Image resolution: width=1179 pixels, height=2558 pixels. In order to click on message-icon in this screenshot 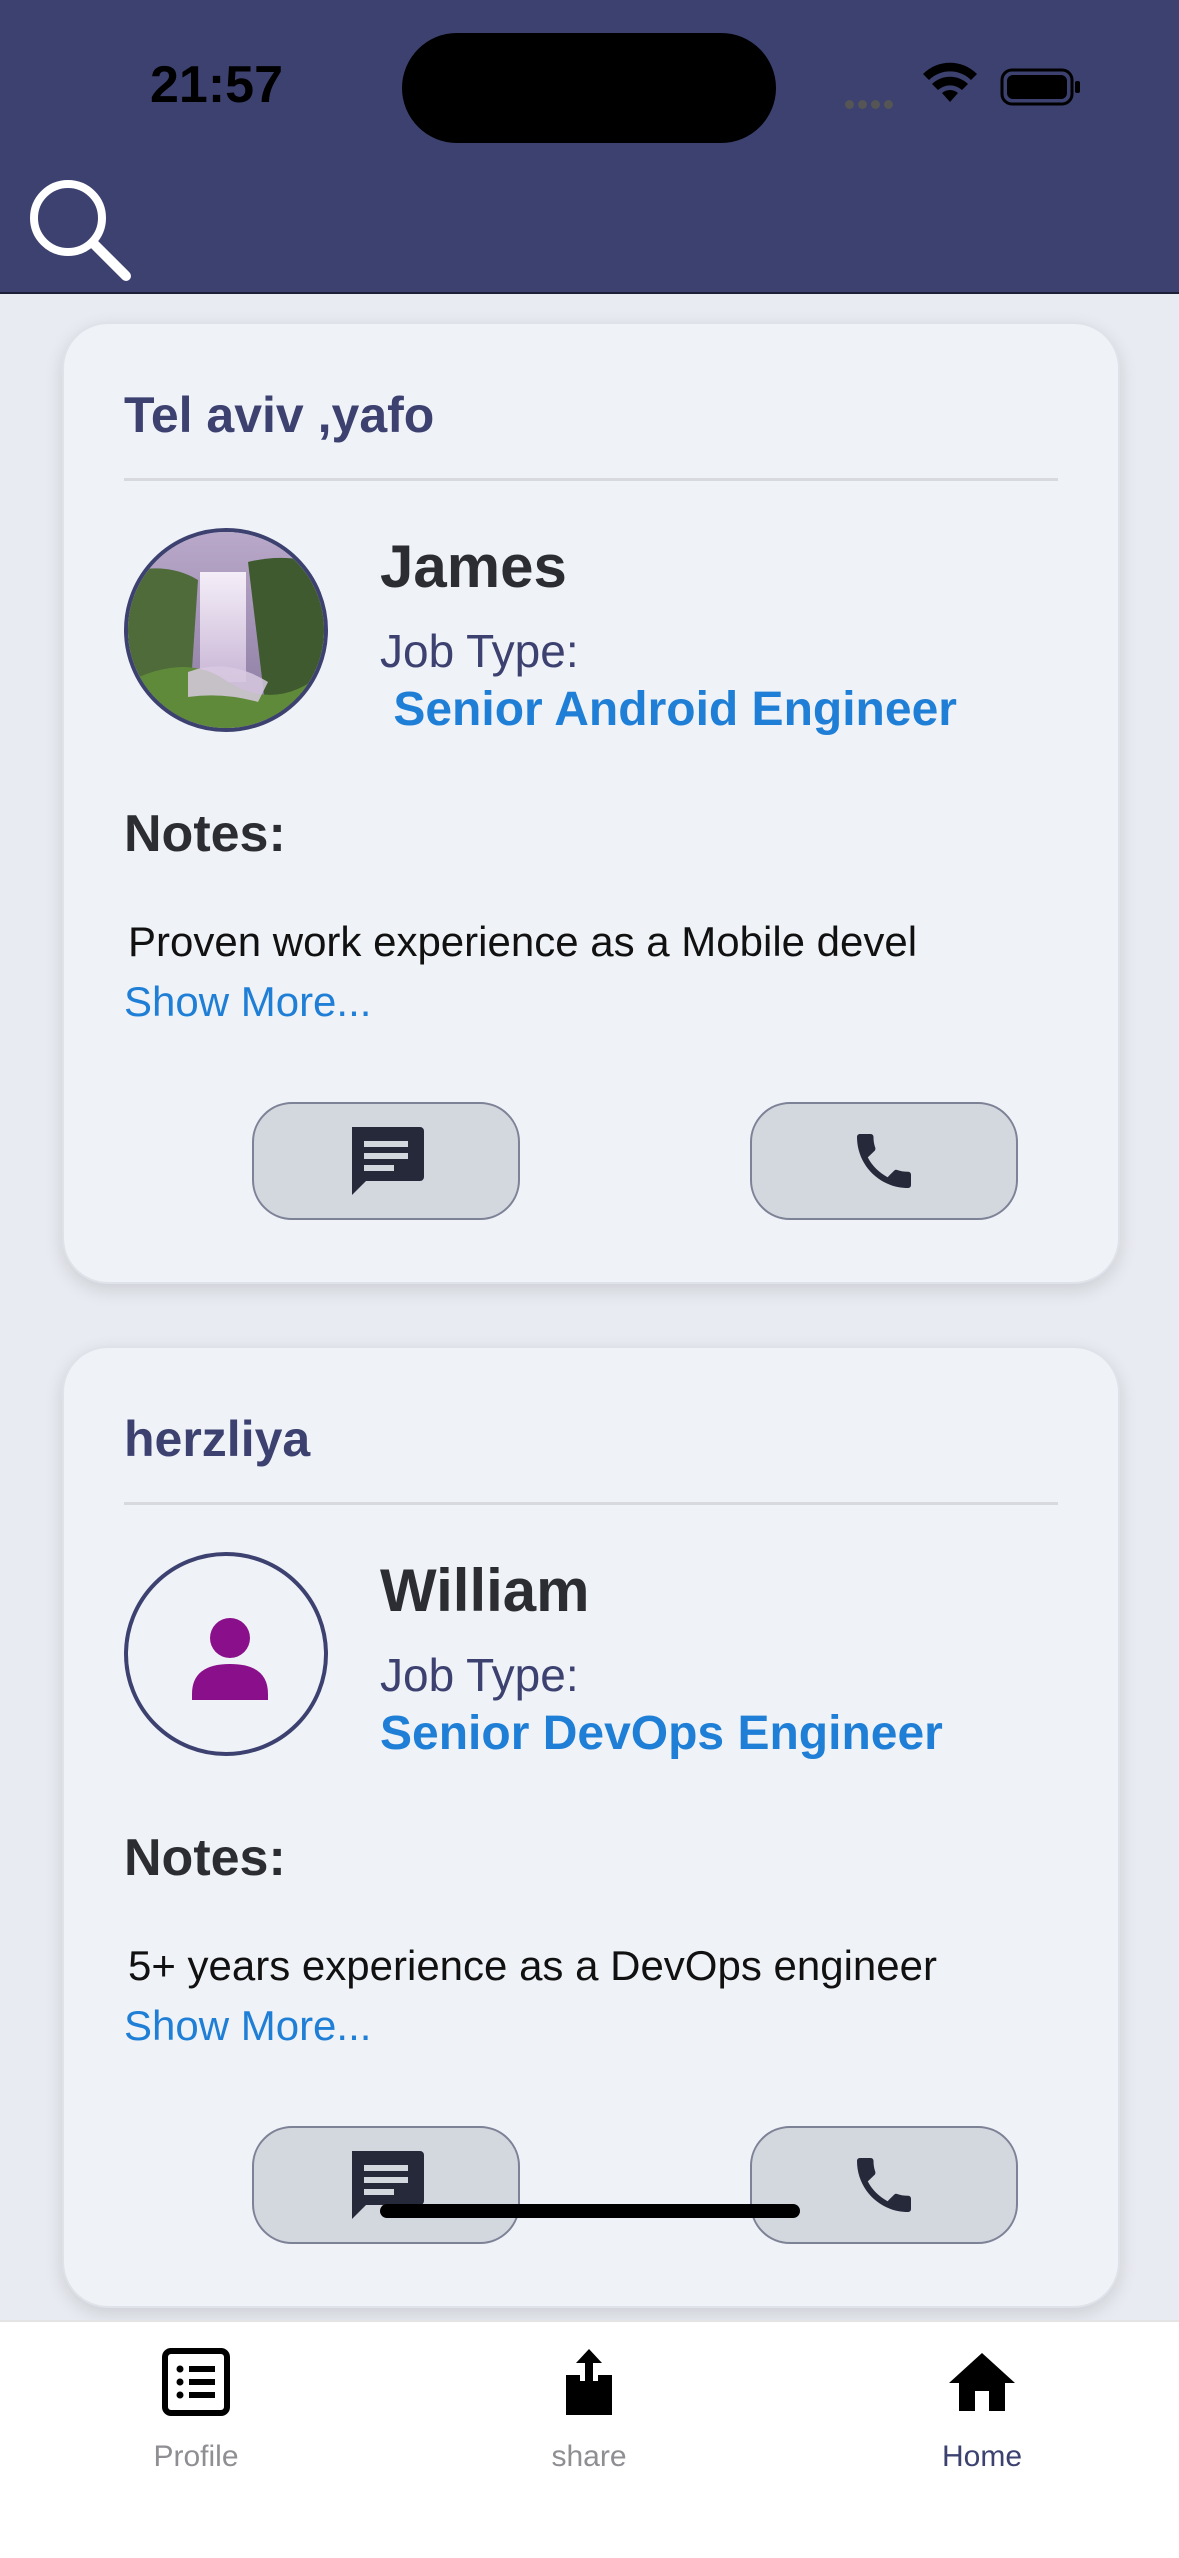, I will do `click(388, 1161)`.